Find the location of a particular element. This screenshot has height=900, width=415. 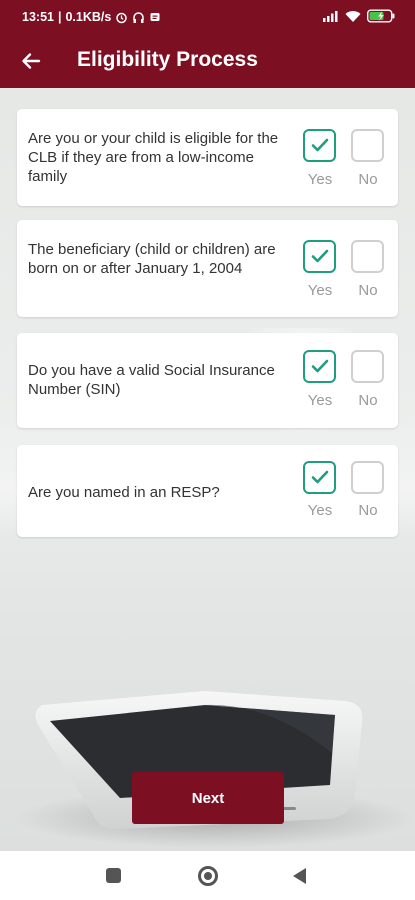

status-bar: 13:51 | 0.1KB/s is located at coordinates (207, 17).